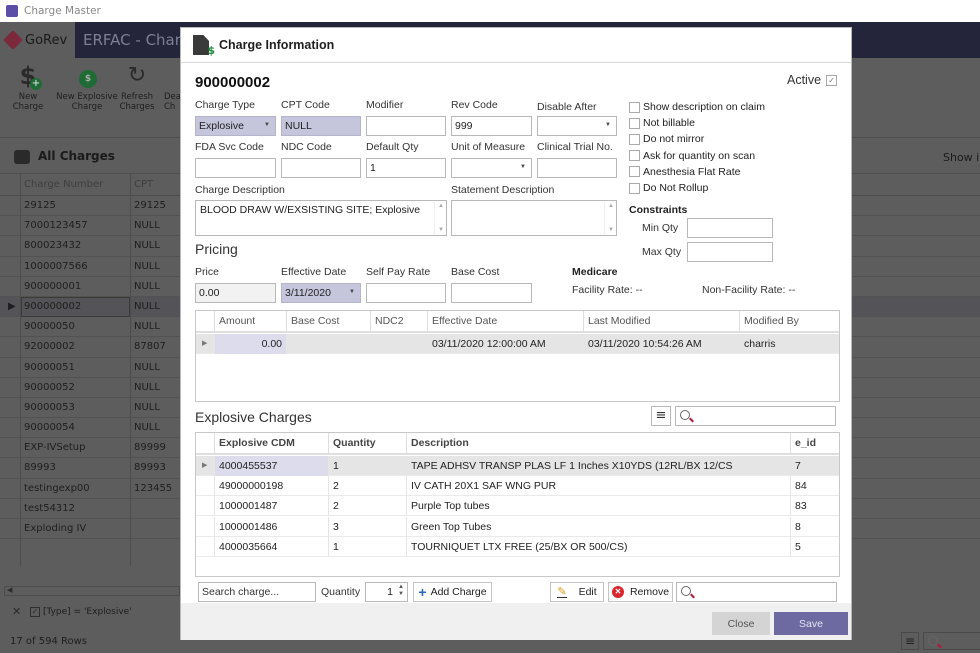  Describe the element at coordinates (150, 467) in the screenshot. I see `cell-cpt: 89993` at that location.